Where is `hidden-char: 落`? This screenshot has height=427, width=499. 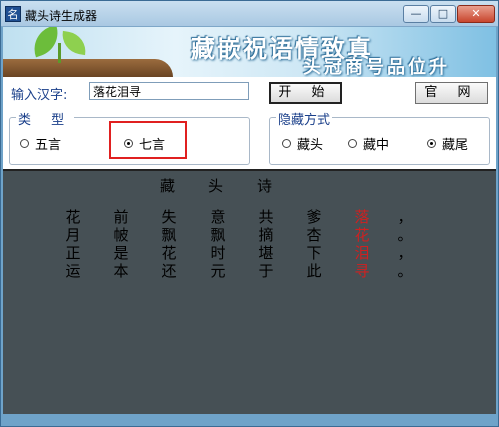 hidden-char: 落 is located at coordinates (362, 217).